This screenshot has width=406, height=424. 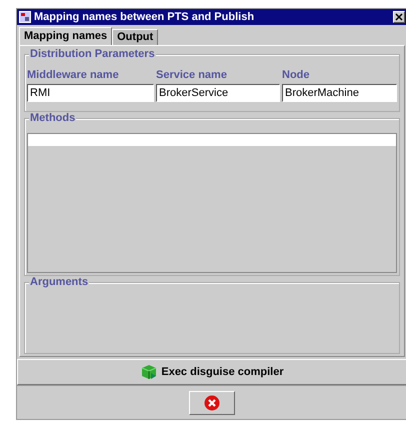 What do you see at coordinates (73, 75) in the screenshot?
I see `field-label: Middleware name` at bounding box center [73, 75].